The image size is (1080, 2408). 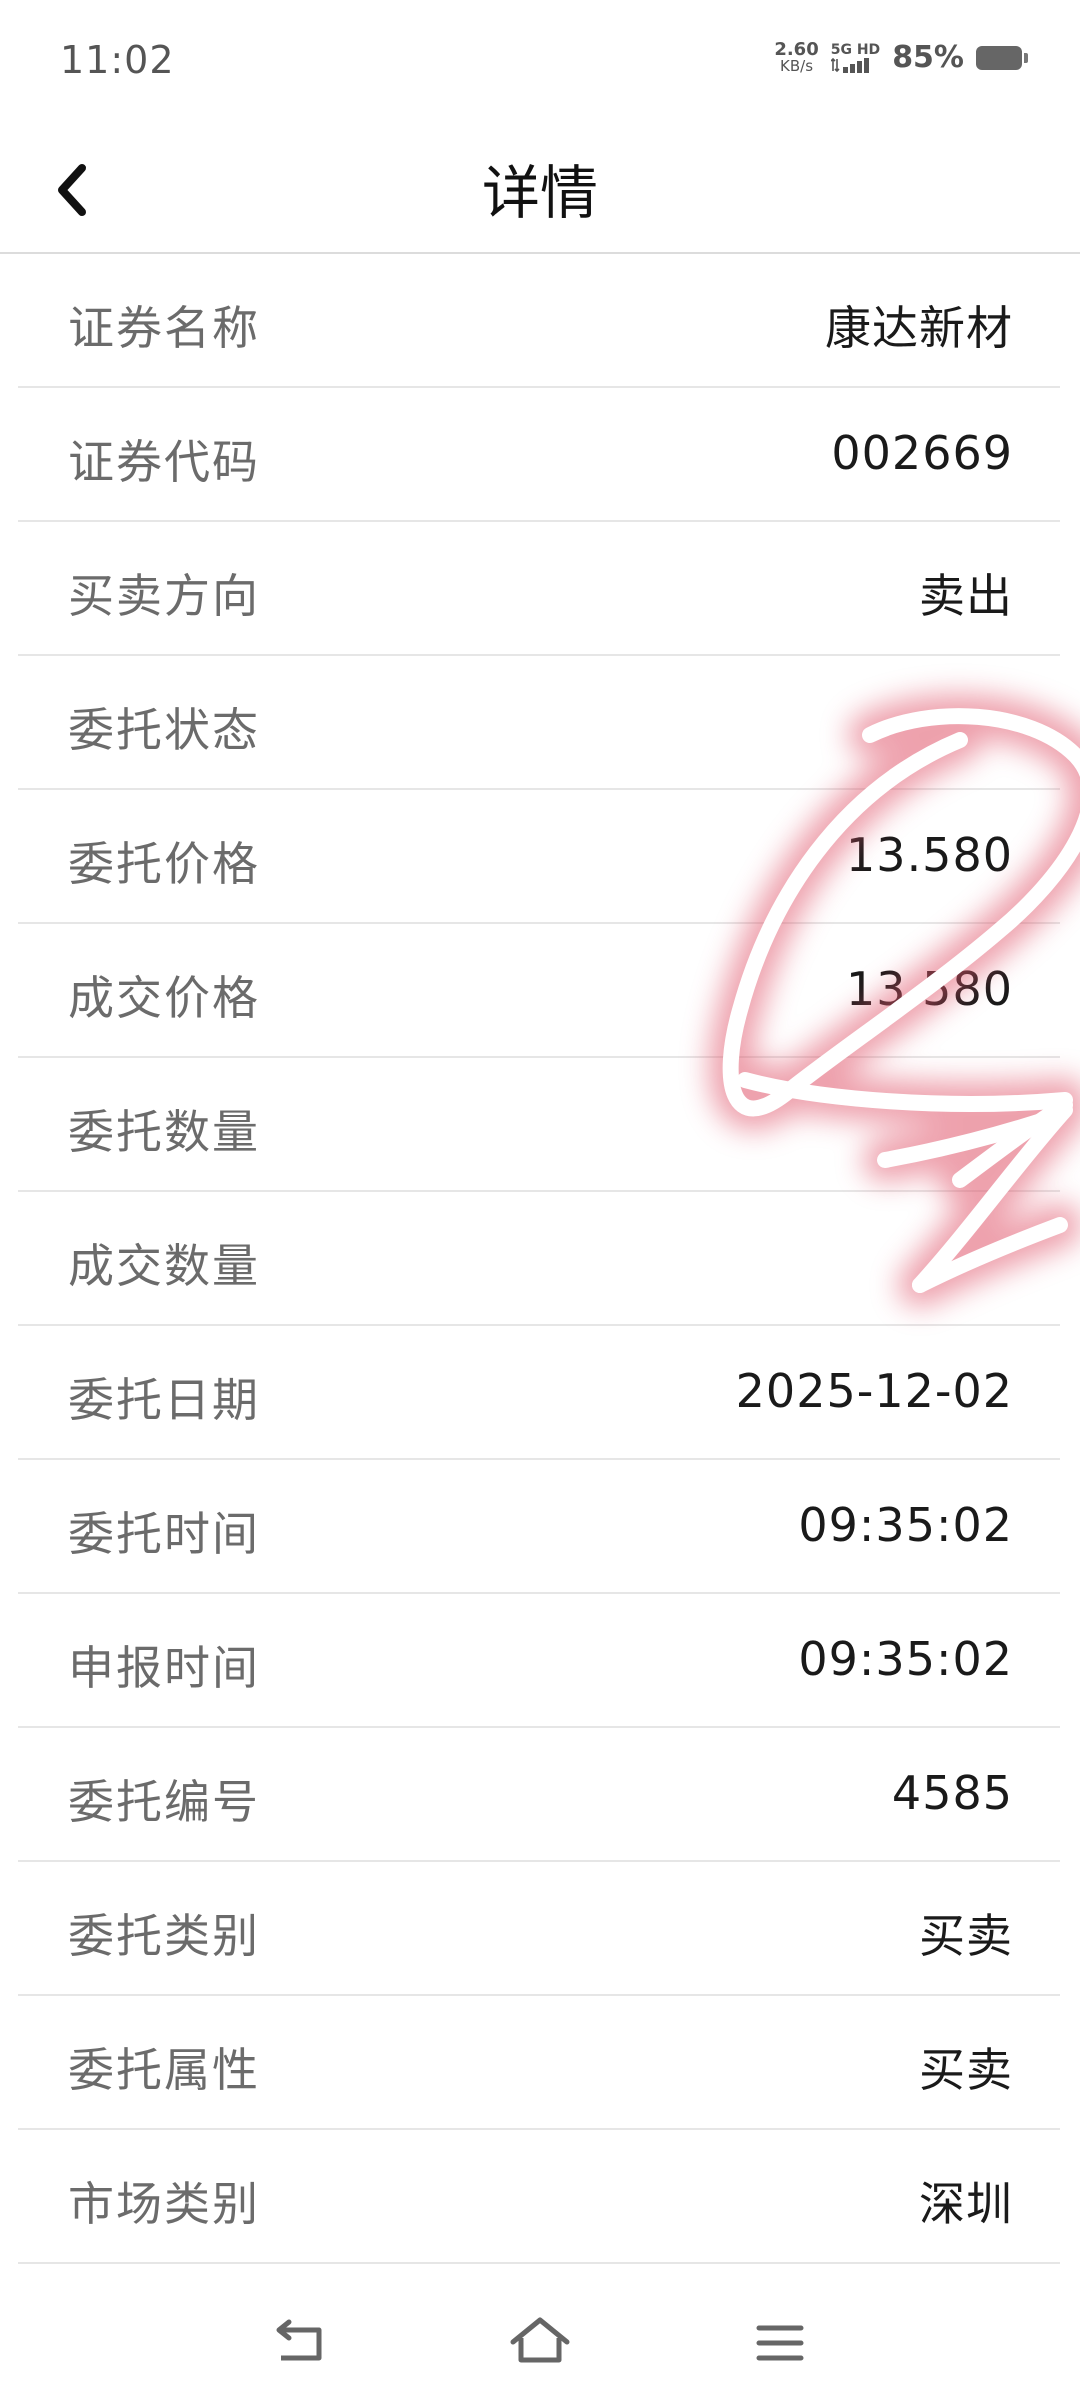 I want to click on network-speed: 2.60 KB/s, so click(x=796, y=56).